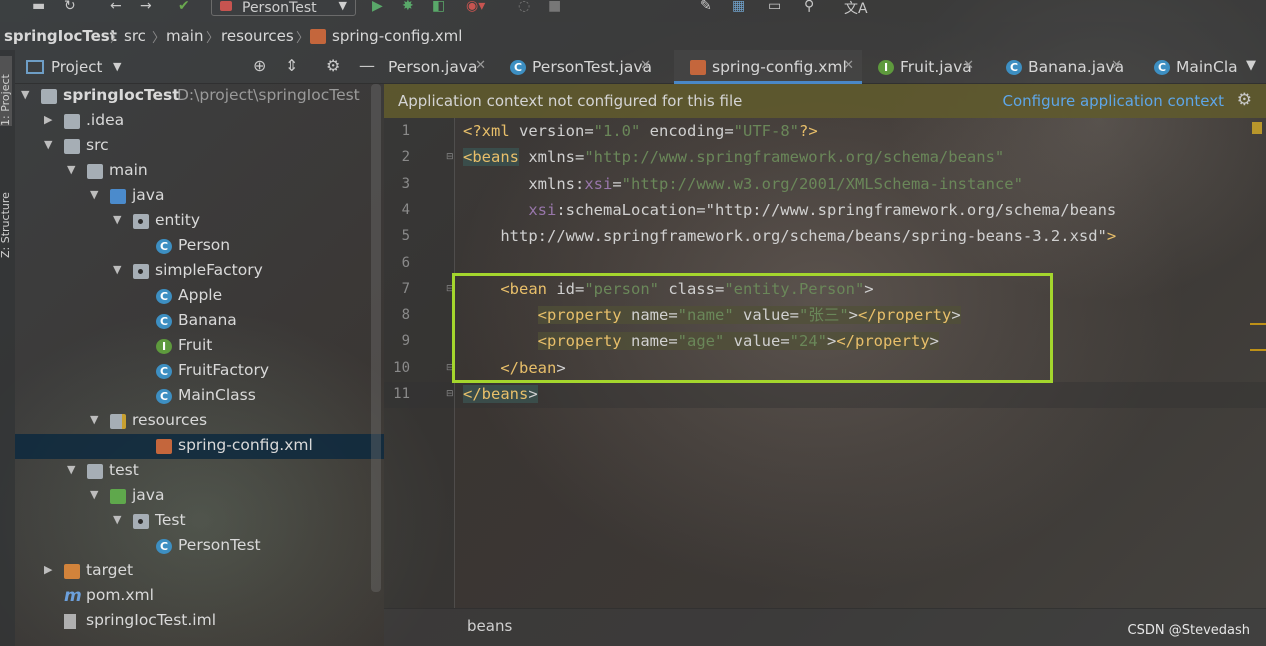 Image resolution: width=1266 pixels, height=646 pixels. Describe the element at coordinates (199, 421) in the screenshot. I see `tree-item: ▼ resources` at that location.